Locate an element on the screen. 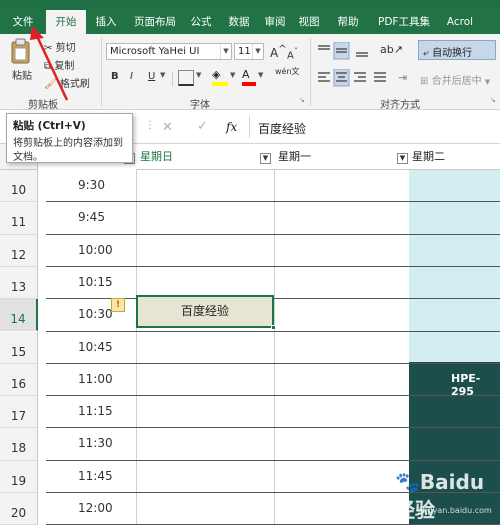 The image size is (500, 525). time-cell: 9:45 is located at coordinates (91, 217).